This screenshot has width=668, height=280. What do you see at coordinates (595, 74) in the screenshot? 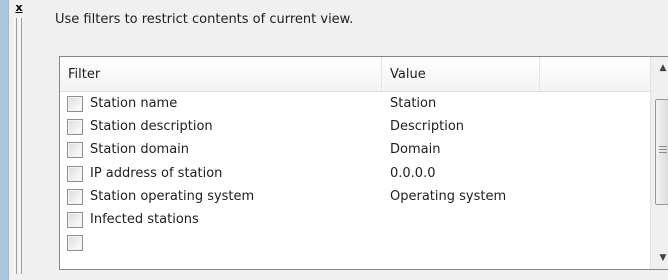
I see `column-header-empty` at bounding box center [595, 74].